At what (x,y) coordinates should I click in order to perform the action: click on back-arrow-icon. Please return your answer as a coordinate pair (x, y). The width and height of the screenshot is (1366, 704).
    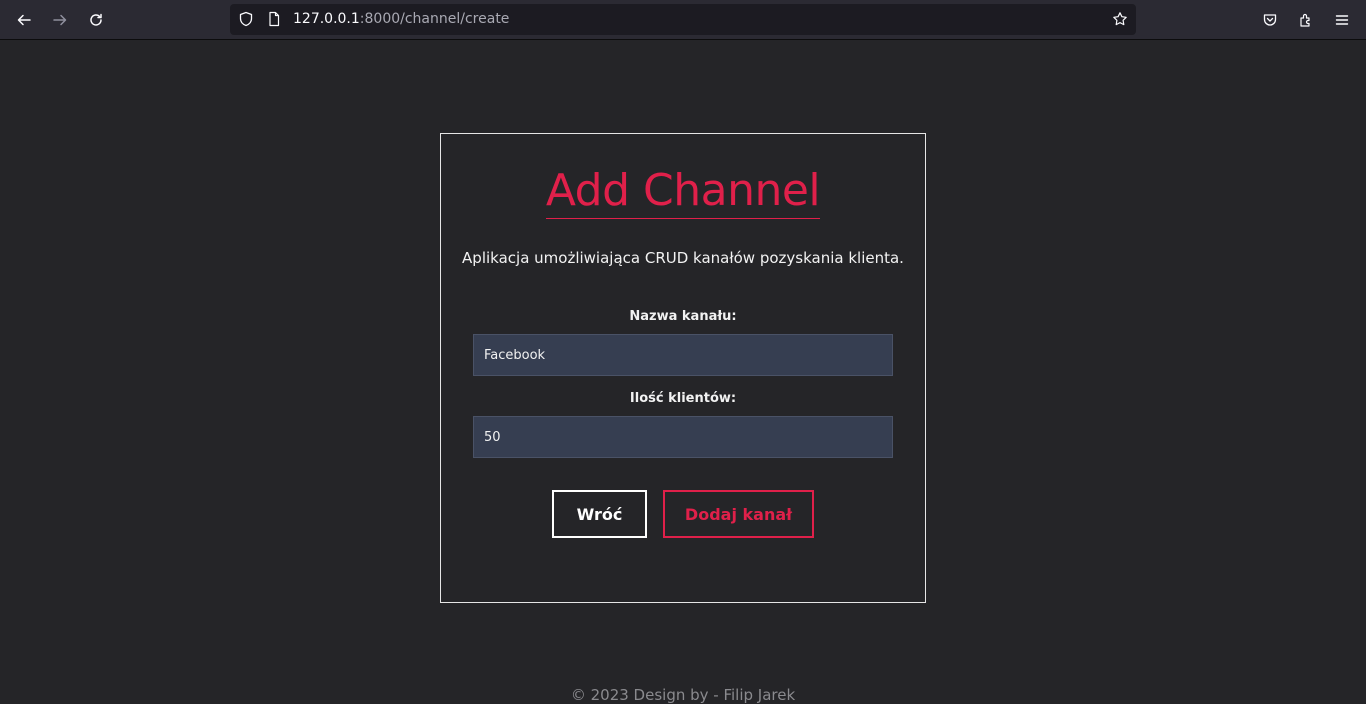
    Looking at the image, I should click on (24, 20).